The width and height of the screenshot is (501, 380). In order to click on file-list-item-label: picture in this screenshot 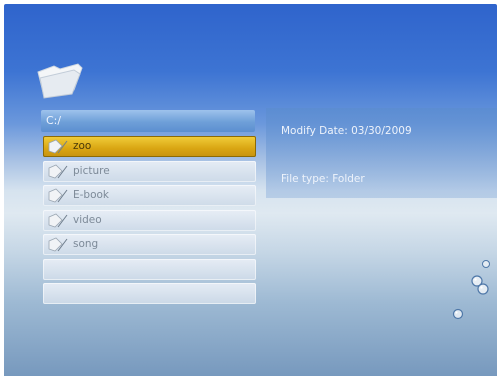, I will do `click(91, 170)`.